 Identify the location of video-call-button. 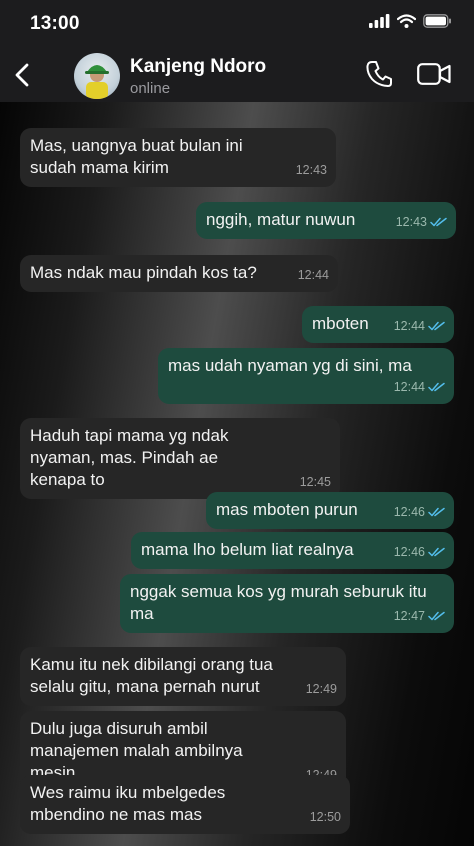
(434, 76).